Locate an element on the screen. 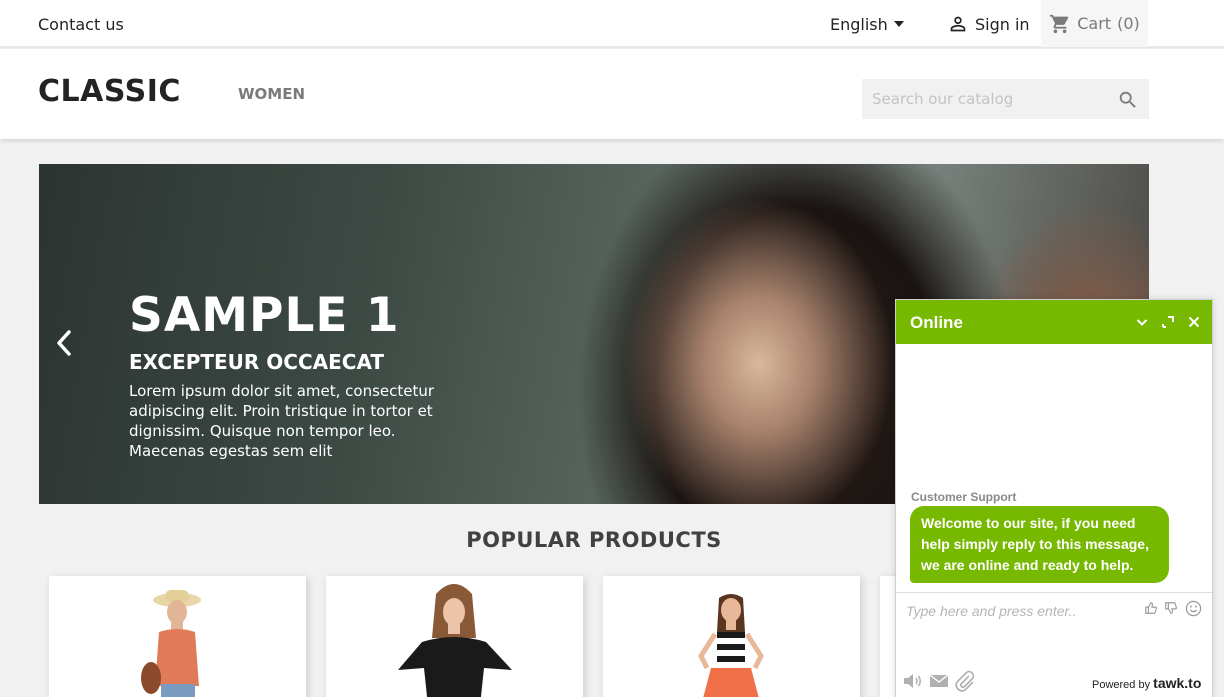 The height and width of the screenshot is (697, 1224). sign-in-link: Sign in is located at coordinates (988, 24).